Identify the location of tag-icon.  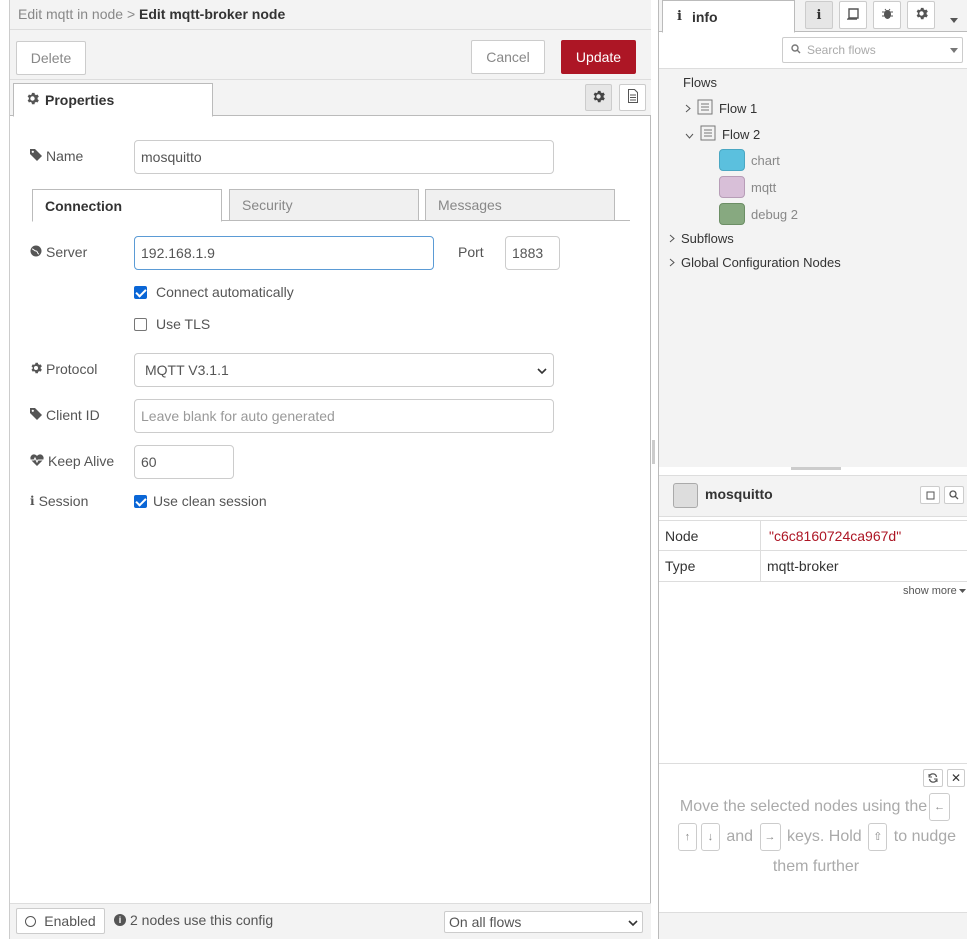
(36, 415).